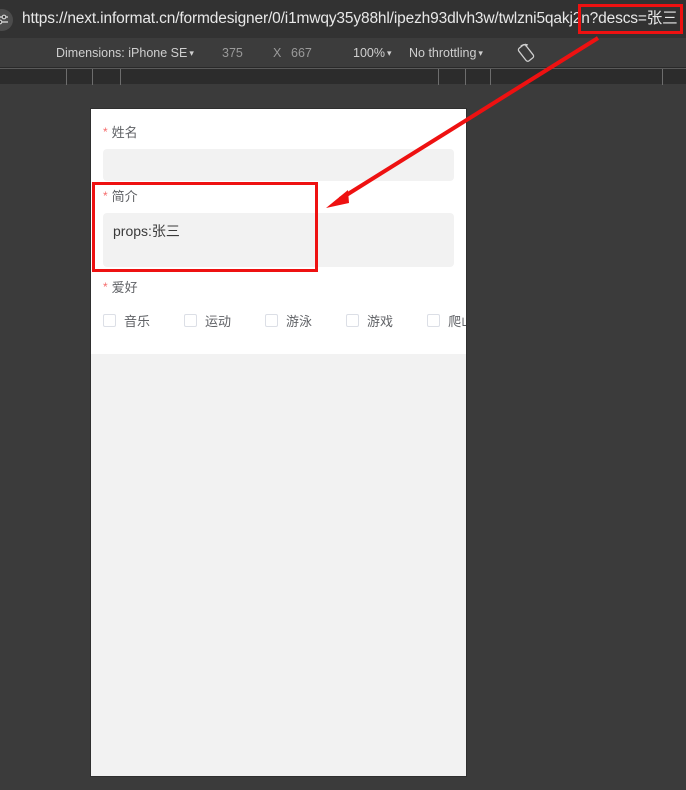 The width and height of the screenshot is (686, 790). I want to click on form-field-name: * 姓名, so click(278, 150).